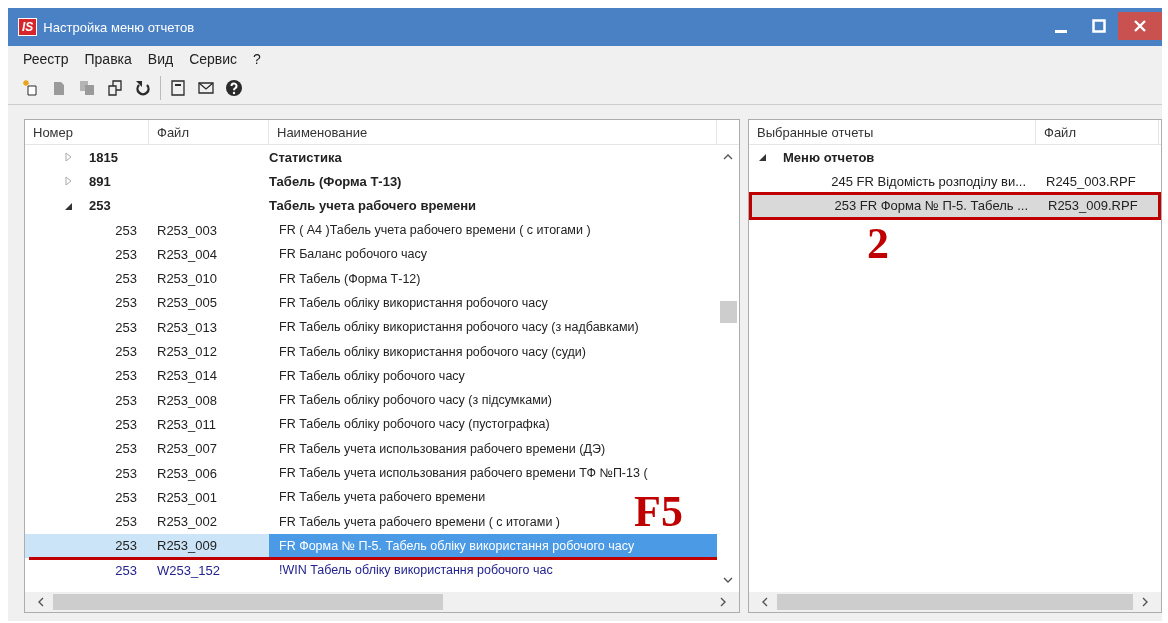  What do you see at coordinates (206, 88) in the screenshot?
I see `mail-icon` at bounding box center [206, 88].